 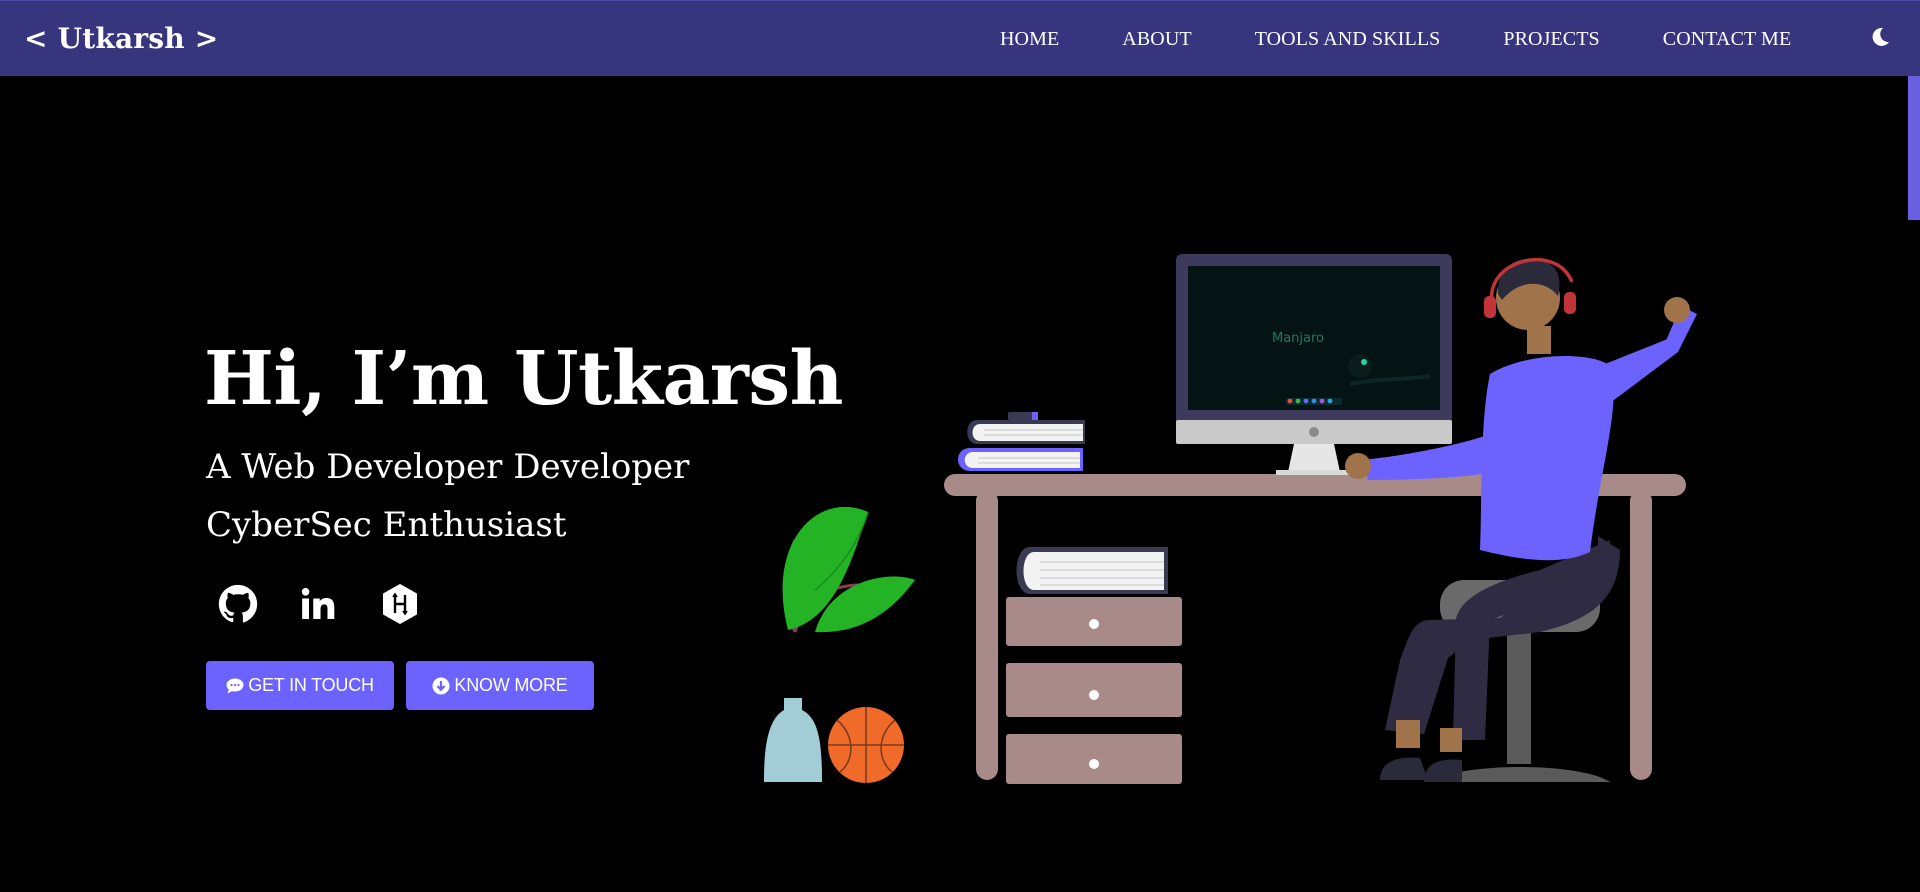 I want to click on know-more-label: KNOW MORE, so click(x=511, y=685).